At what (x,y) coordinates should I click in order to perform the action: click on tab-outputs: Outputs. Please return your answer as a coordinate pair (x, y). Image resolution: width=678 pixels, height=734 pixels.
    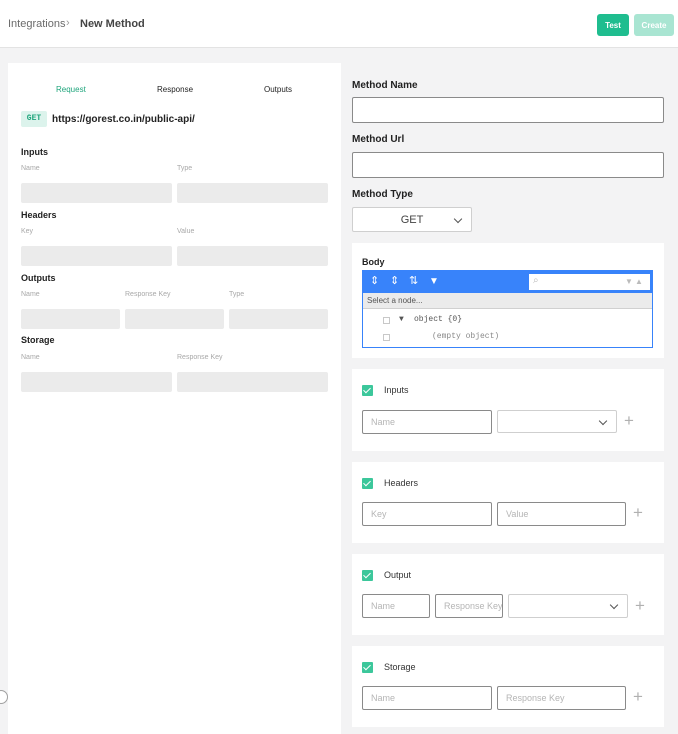
    Looking at the image, I should click on (278, 89).